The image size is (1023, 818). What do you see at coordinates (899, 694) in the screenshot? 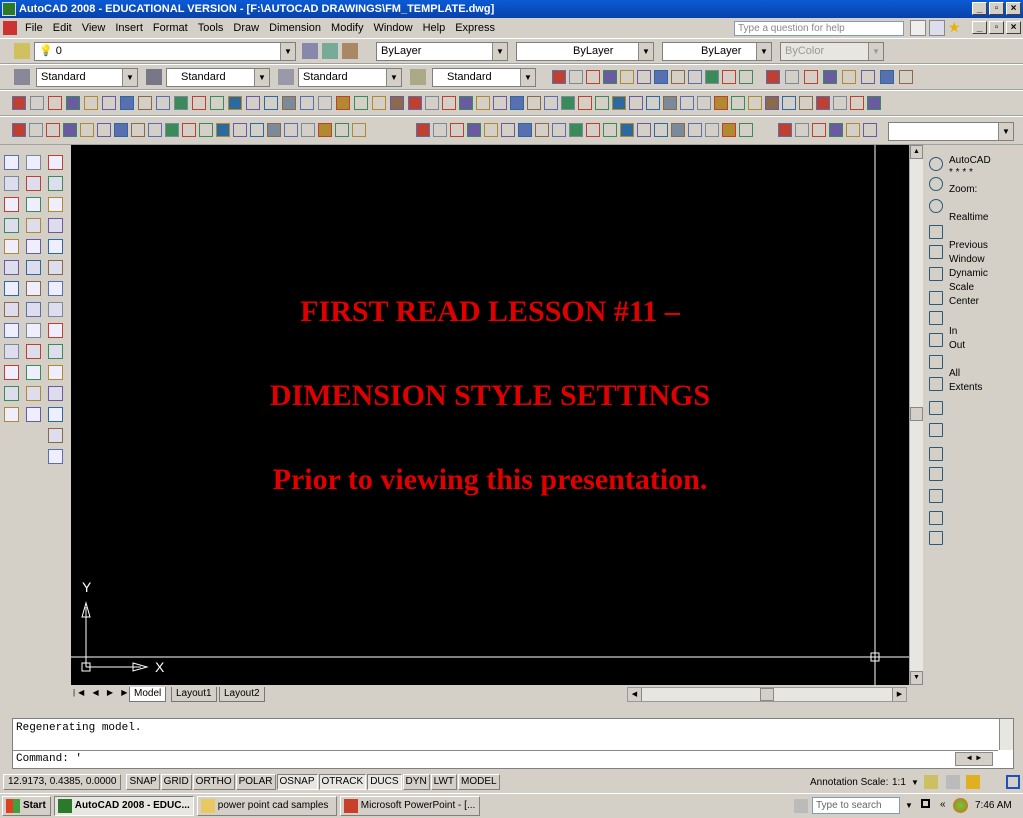
I see `scroll-right-arrow-icon: ▶` at bounding box center [899, 694].